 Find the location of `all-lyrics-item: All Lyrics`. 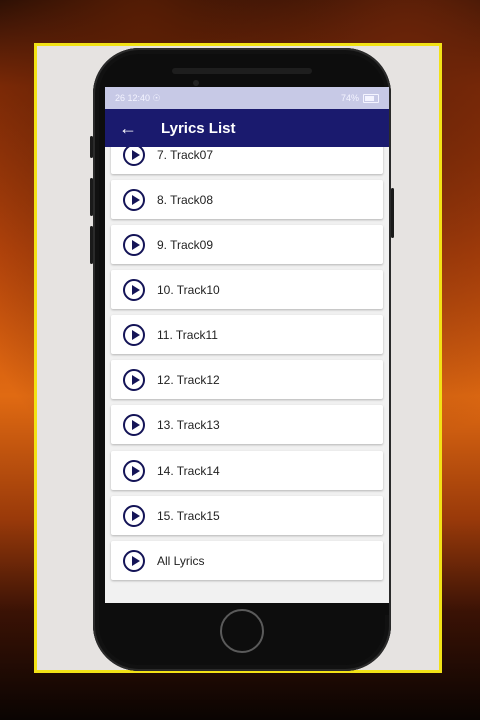

all-lyrics-item: All Lyrics is located at coordinates (247, 560).